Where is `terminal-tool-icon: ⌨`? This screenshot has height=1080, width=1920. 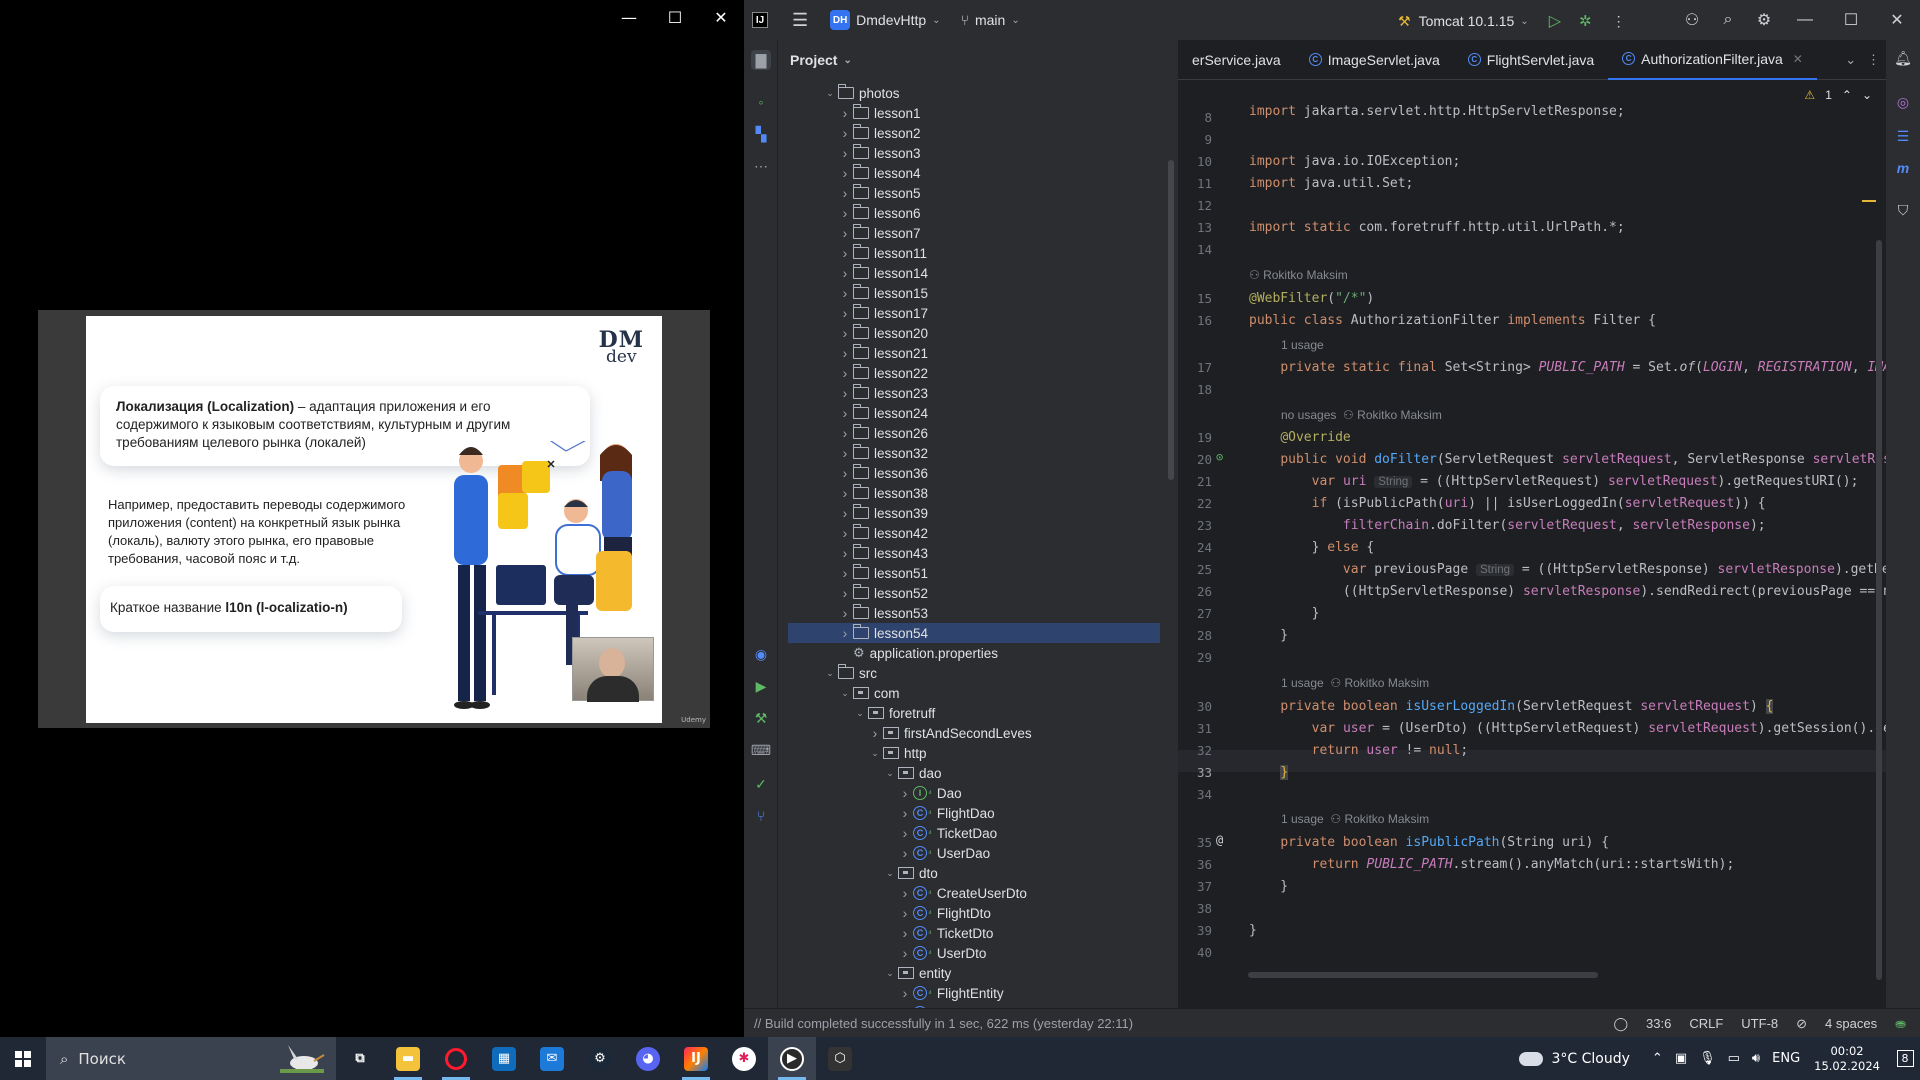
terminal-tool-icon: ⌨ is located at coordinates (761, 750).